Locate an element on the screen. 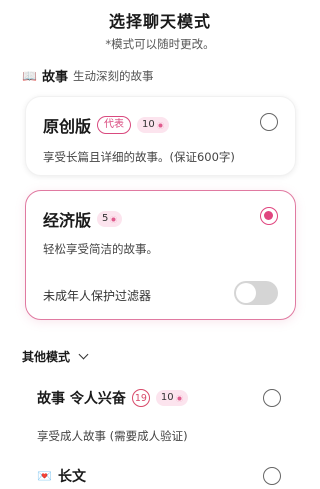 This screenshot has width=320, height=489. card-title: 经济版 is located at coordinates (67, 220).